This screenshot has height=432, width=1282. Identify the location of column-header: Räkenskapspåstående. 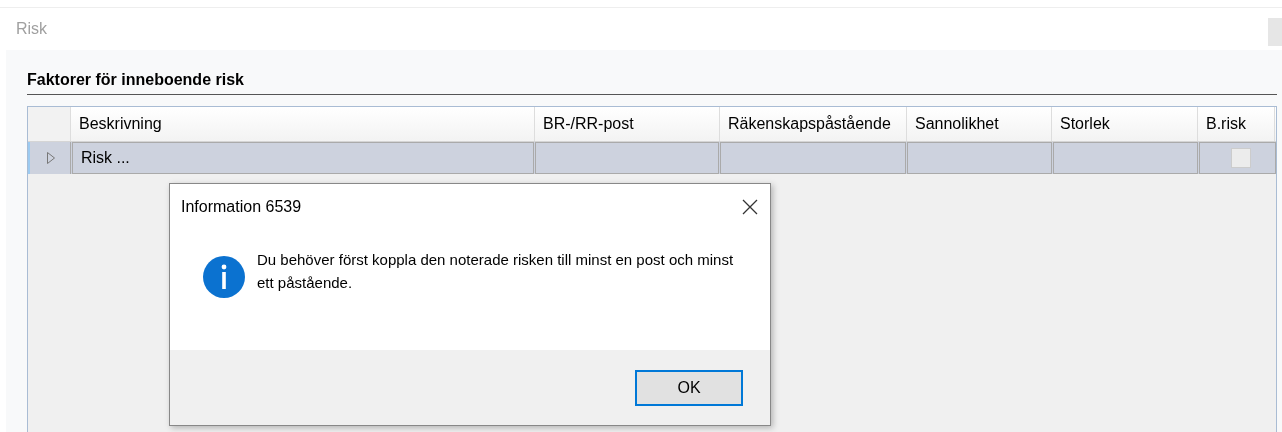
(813, 124).